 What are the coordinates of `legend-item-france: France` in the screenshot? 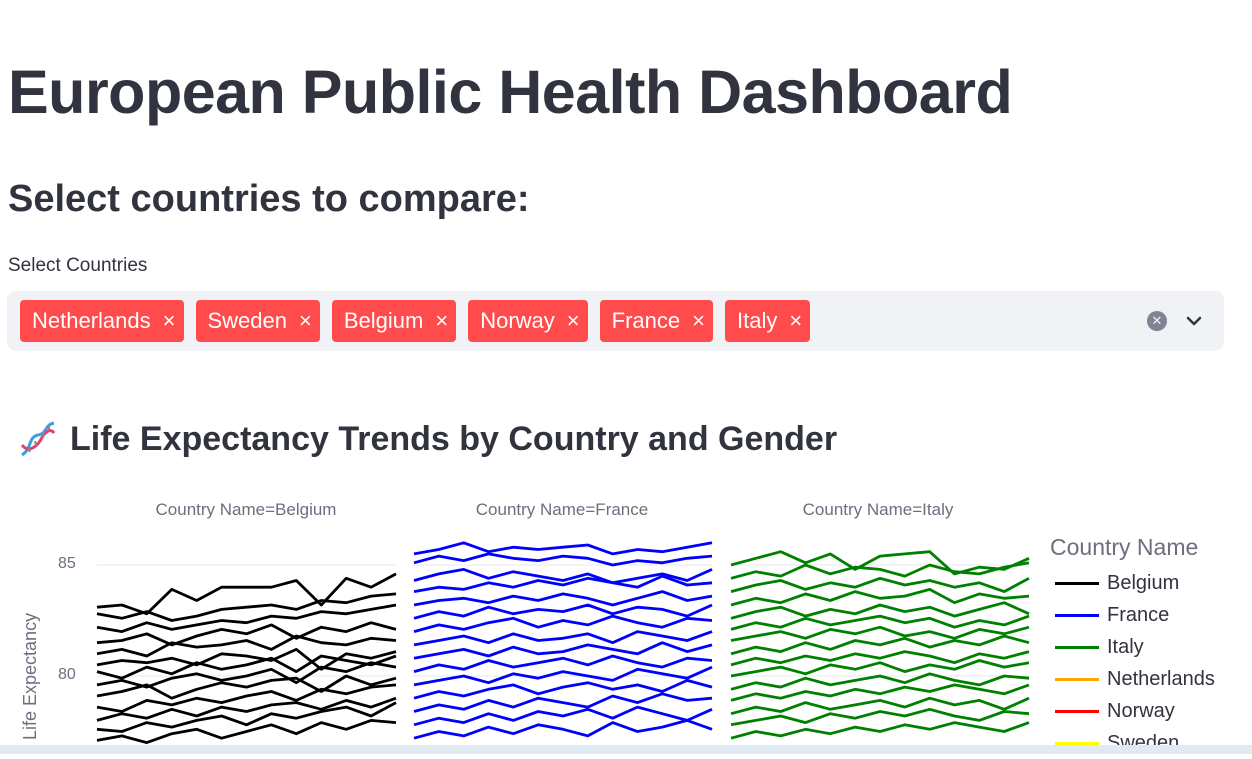 It's located at (1132, 615).